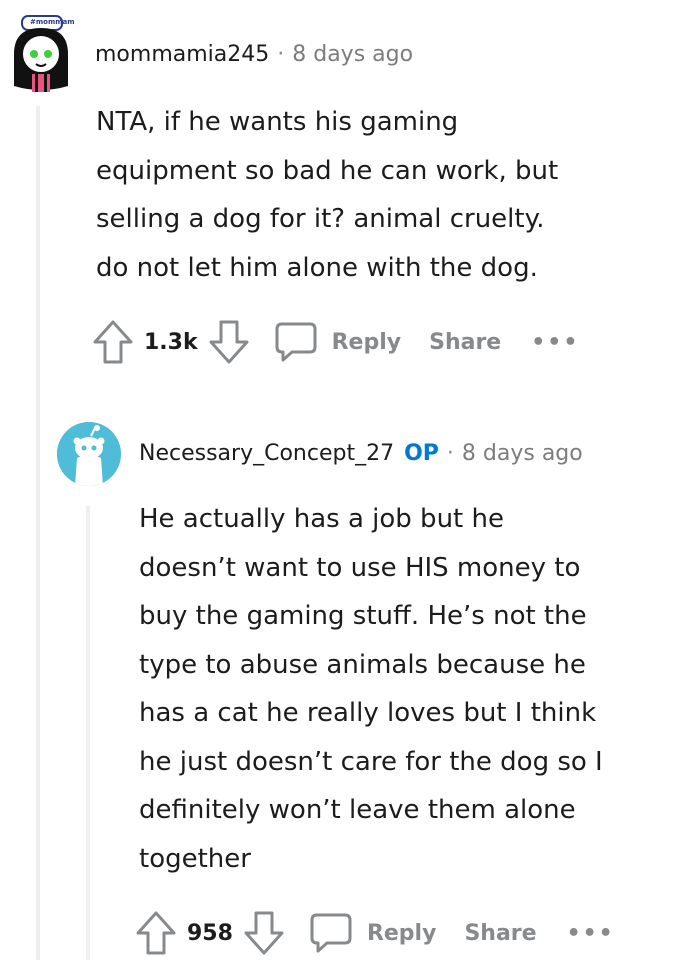  Describe the element at coordinates (182, 54) in the screenshot. I see `username-link: mommamia245` at that location.